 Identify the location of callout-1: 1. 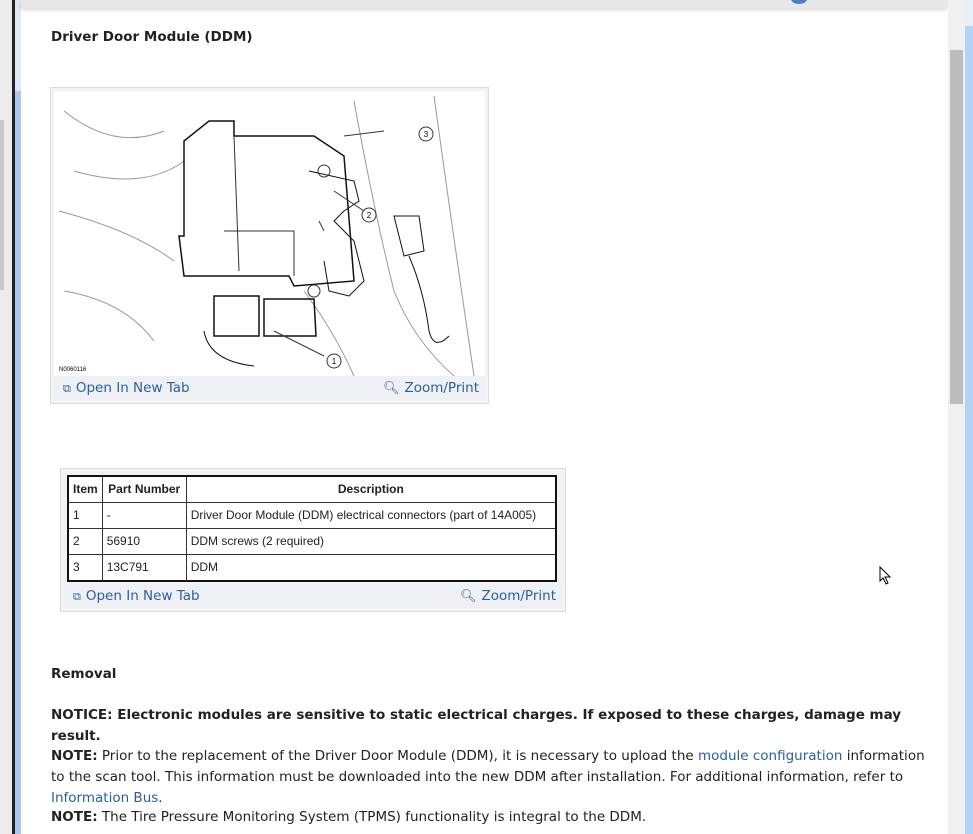
(334, 361).